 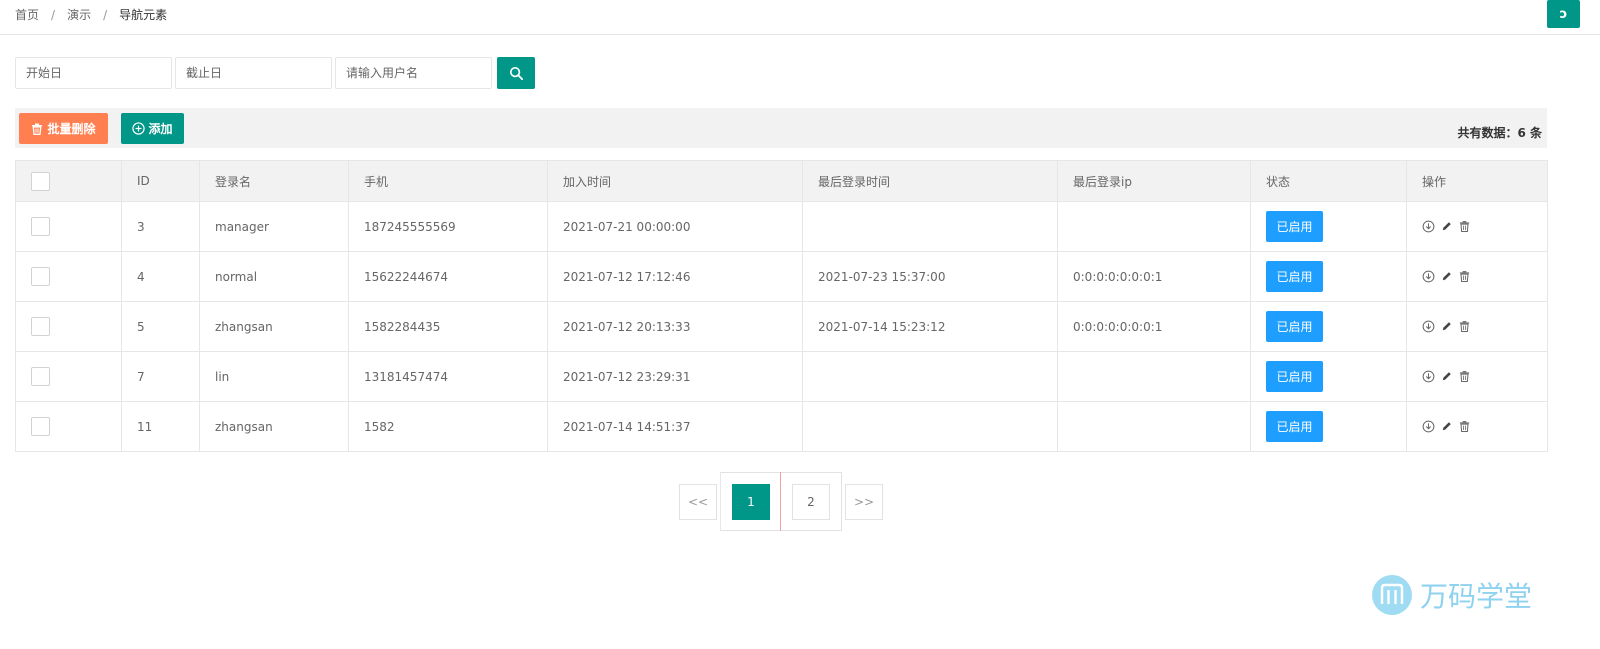 What do you see at coordinates (781, 128) in the screenshot?
I see `table-toolbar: 批量删除 添加 共有数据：6 条` at bounding box center [781, 128].